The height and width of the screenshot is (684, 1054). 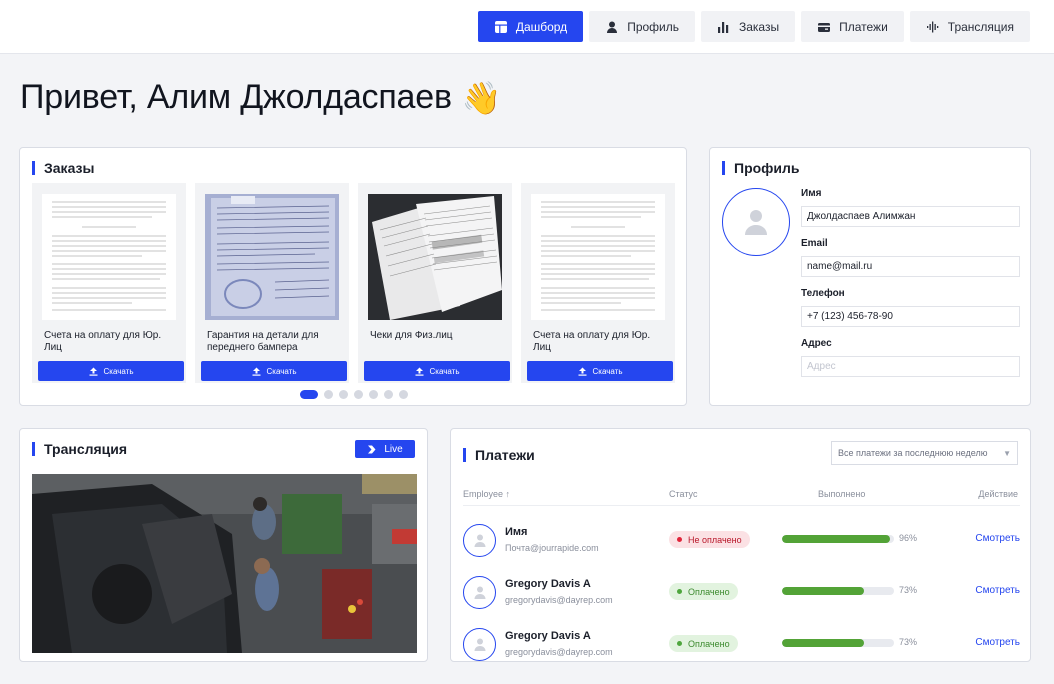 I want to click on status-badge: Не оплачено, so click(x=709, y=539).